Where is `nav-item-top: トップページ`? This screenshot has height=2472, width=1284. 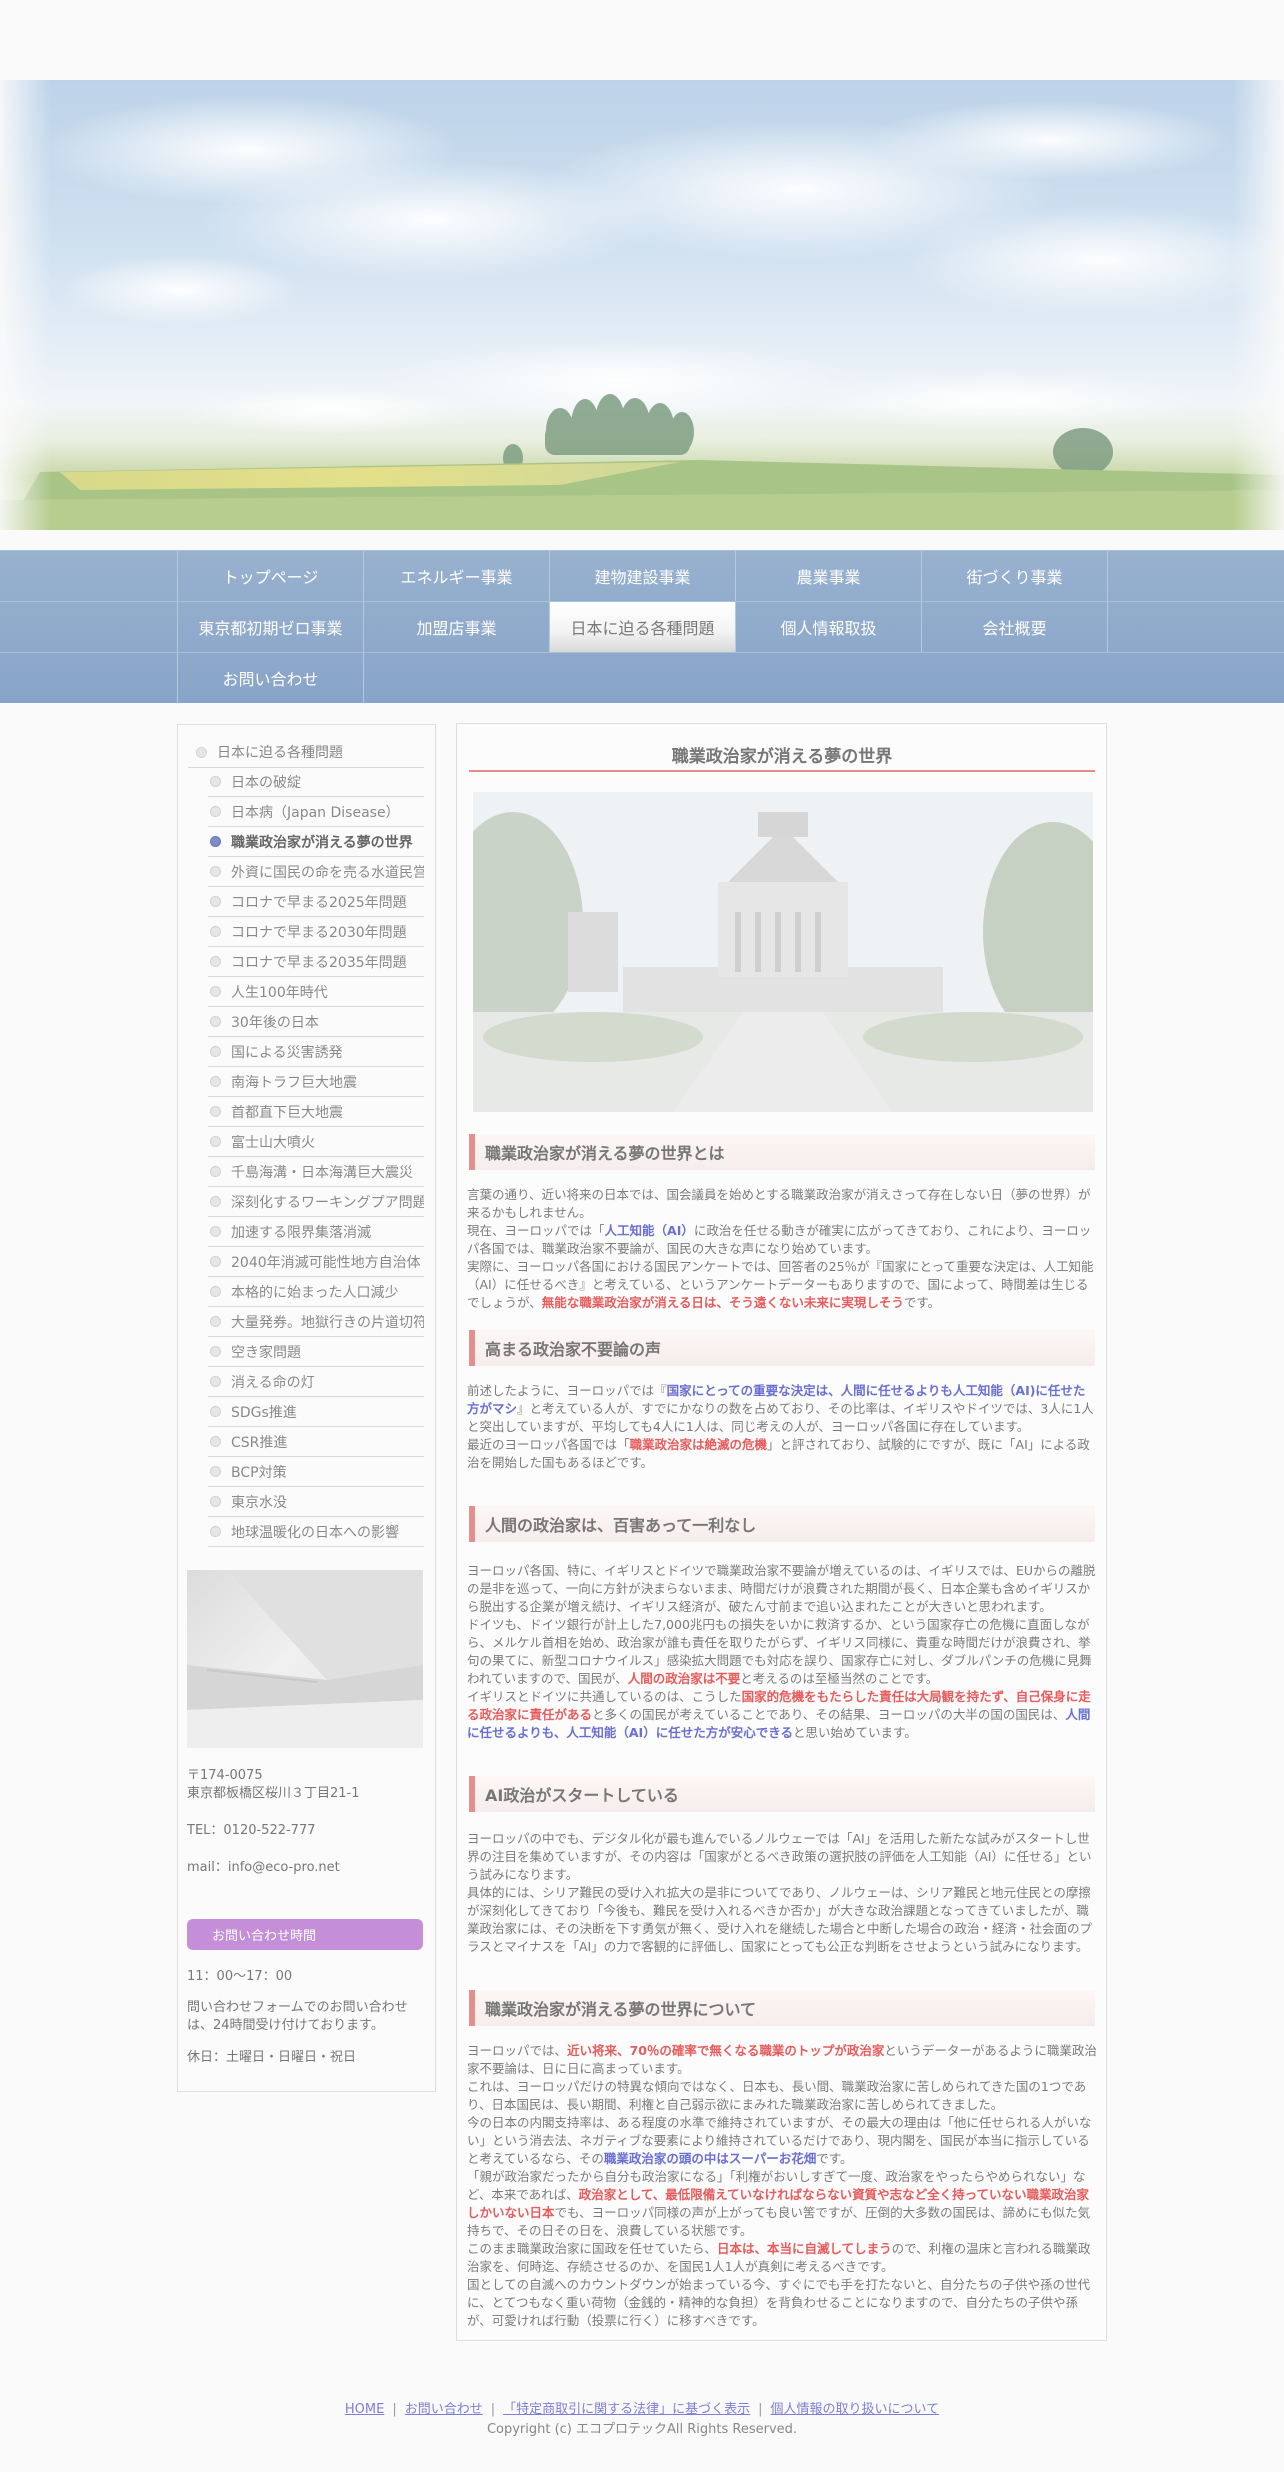 nav-item-top: トップページ is located at coordinates (270, 576).